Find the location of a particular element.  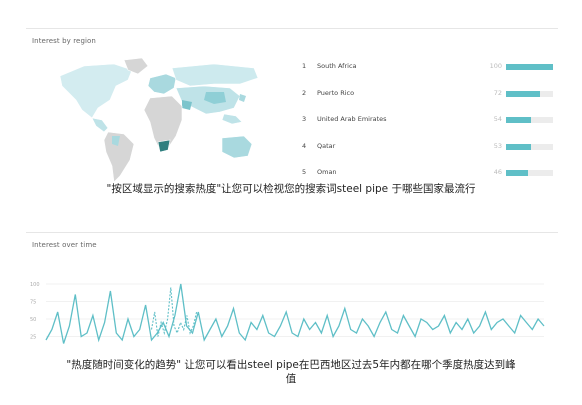

country-name: South Africa is located at coordinates (337, 66).